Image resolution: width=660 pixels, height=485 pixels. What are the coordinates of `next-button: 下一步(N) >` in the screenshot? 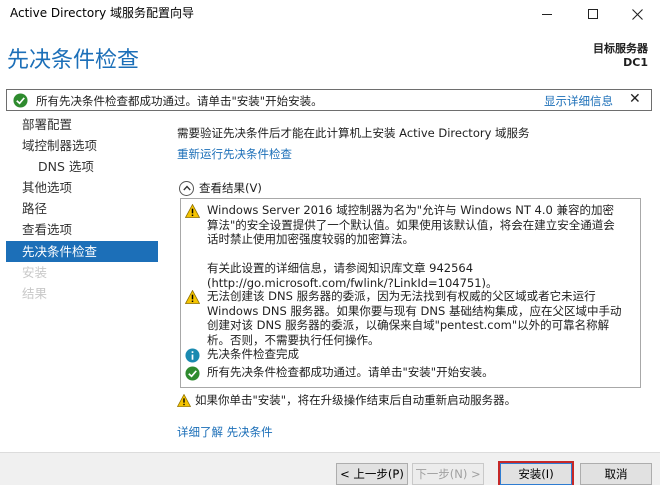 It's located at (448, 474).